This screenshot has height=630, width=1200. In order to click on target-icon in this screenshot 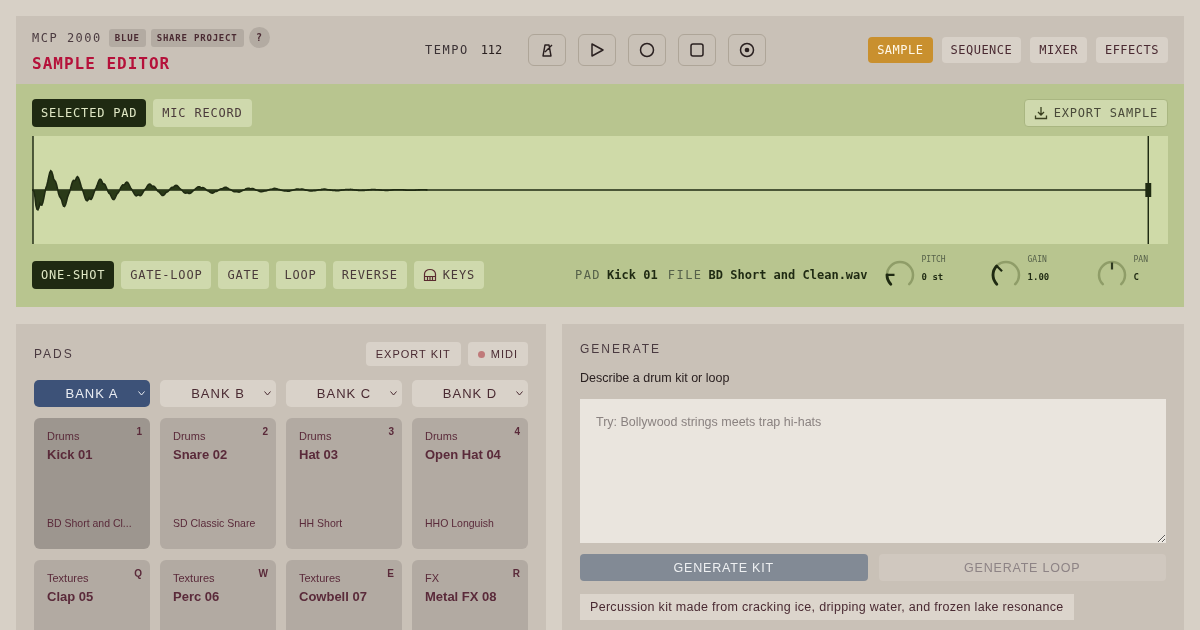, I will do `click(747, 50)`.